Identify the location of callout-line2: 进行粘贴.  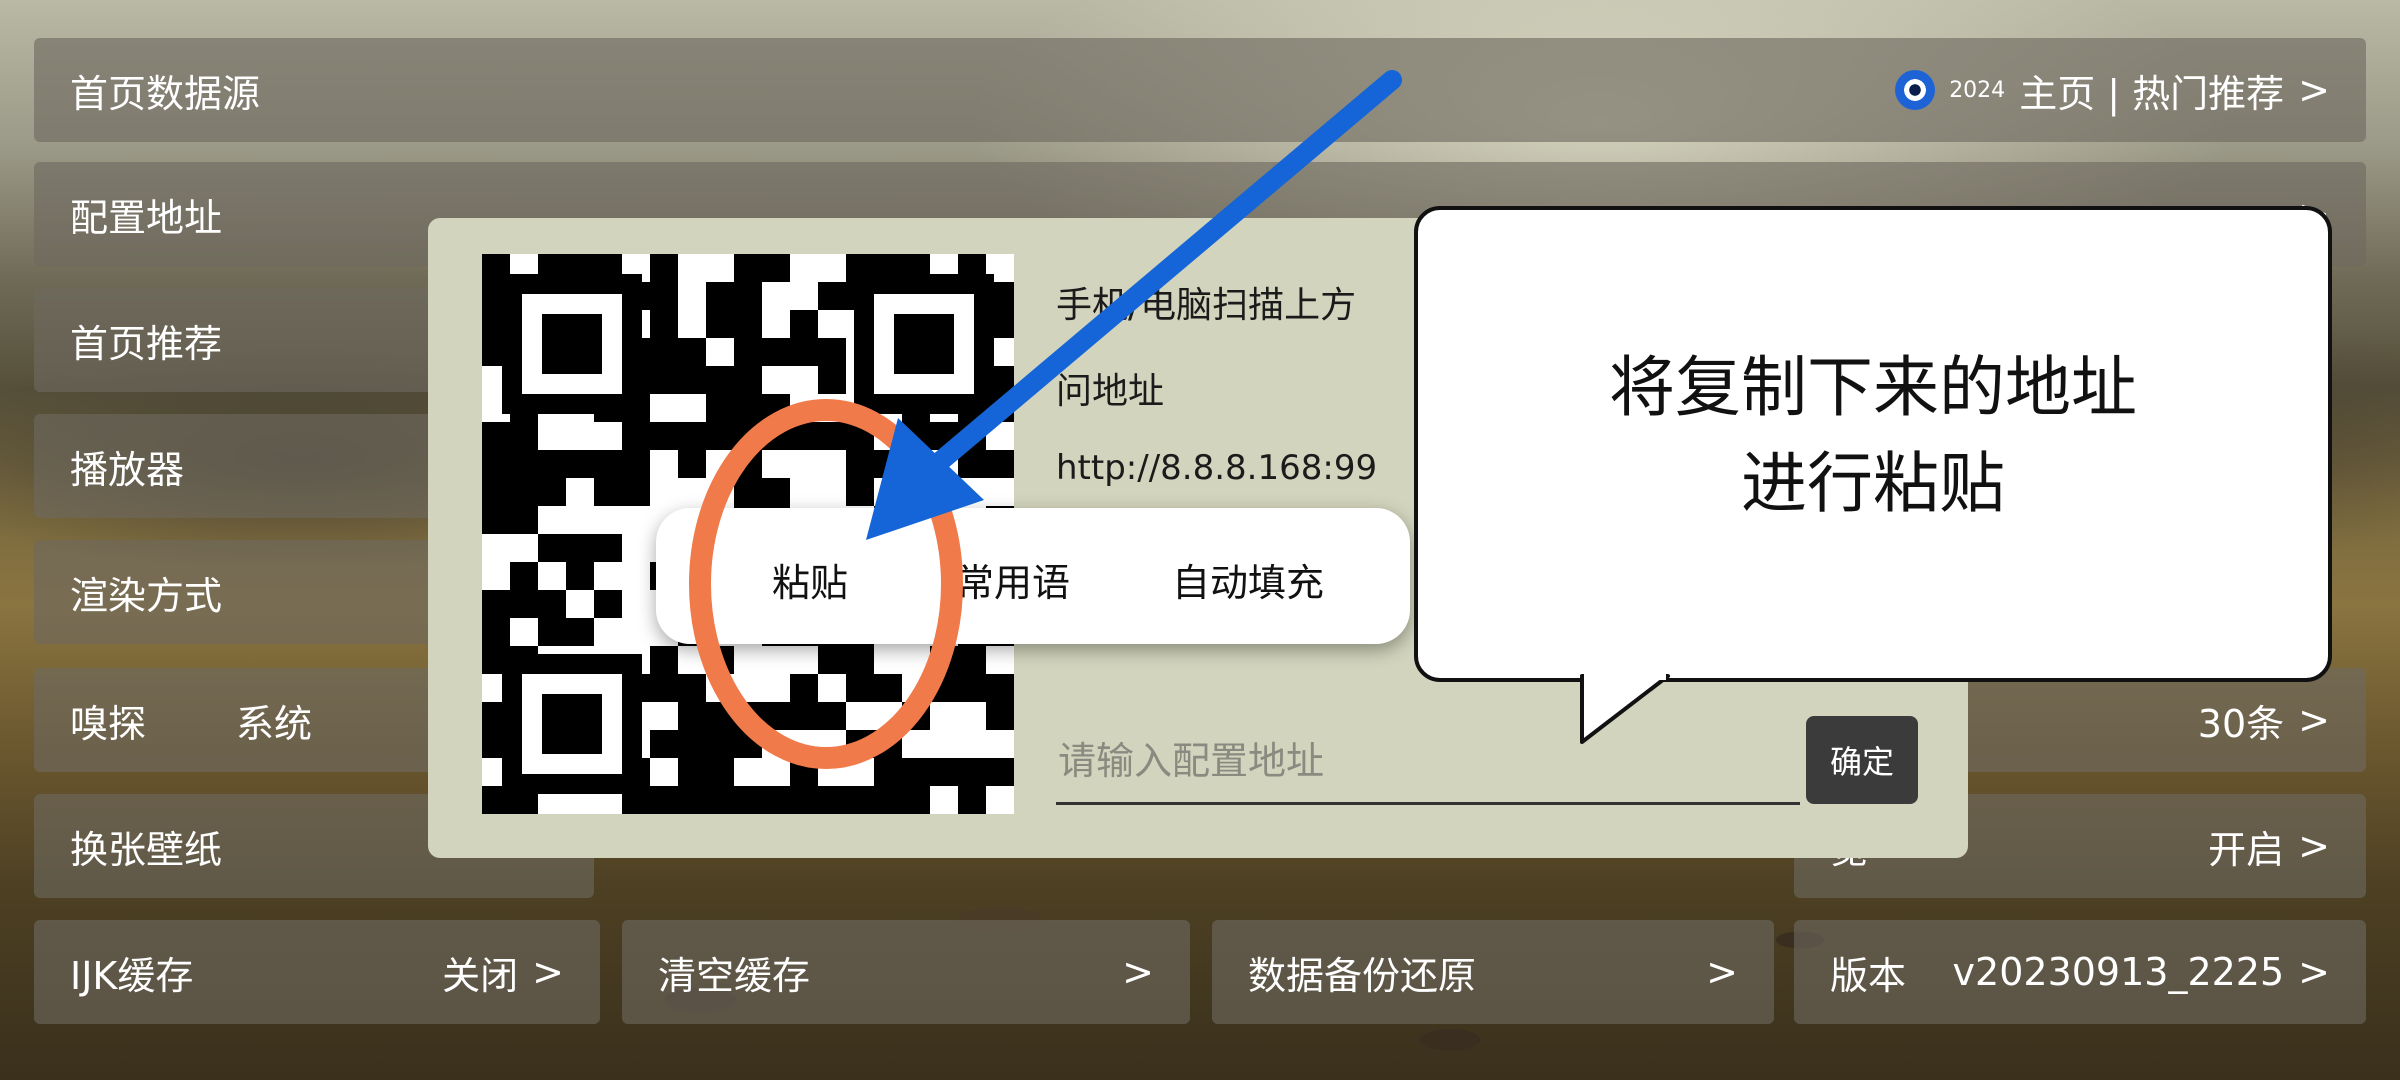
(1873, 483).